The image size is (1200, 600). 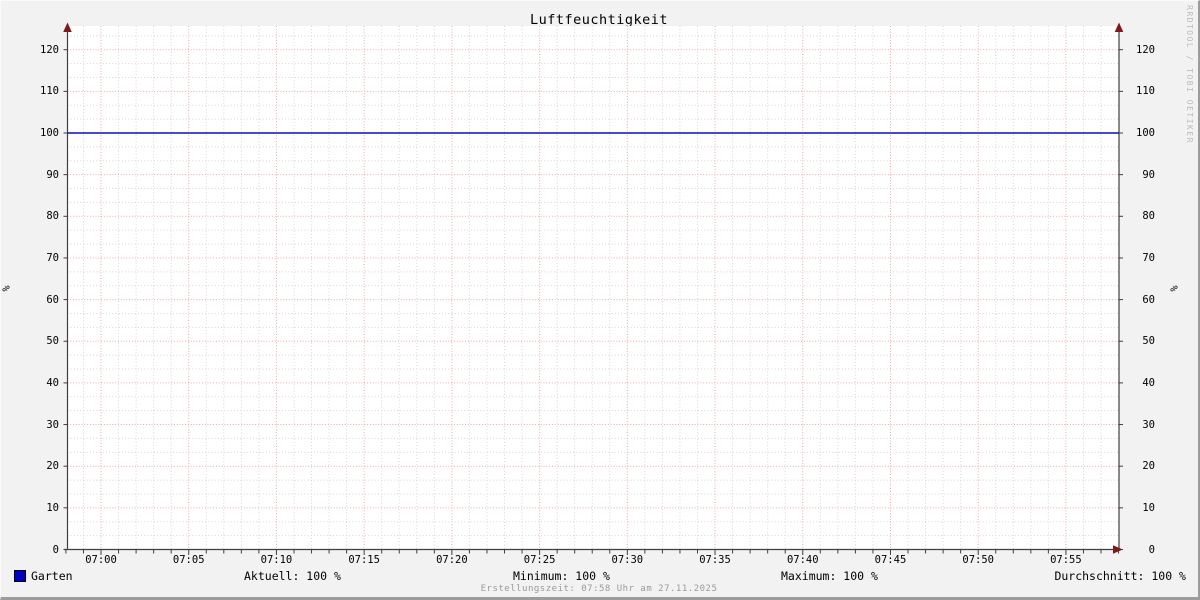 What do you see at coordinates (188, 560) in the screenshot?
I see `x-axis-label: 07:05` at bounding box center [188, 560].